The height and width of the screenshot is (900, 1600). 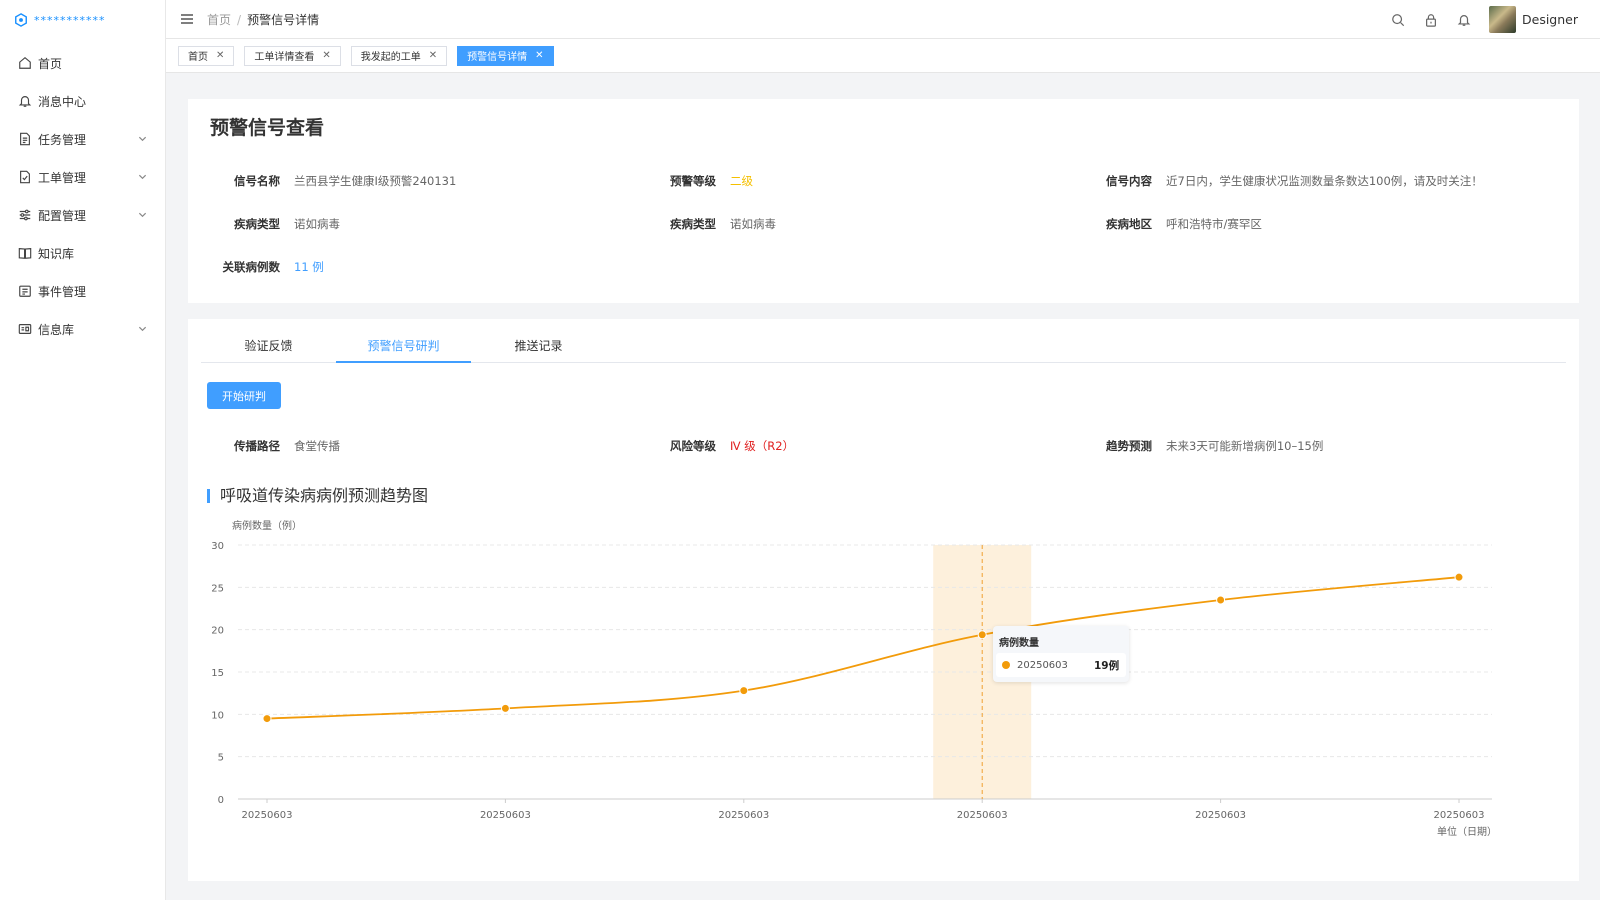 What do you see at coordinates (1107, 665) in the screenshot?
I see `tooltip-value: 19例` at bounding box center [1107, 665].